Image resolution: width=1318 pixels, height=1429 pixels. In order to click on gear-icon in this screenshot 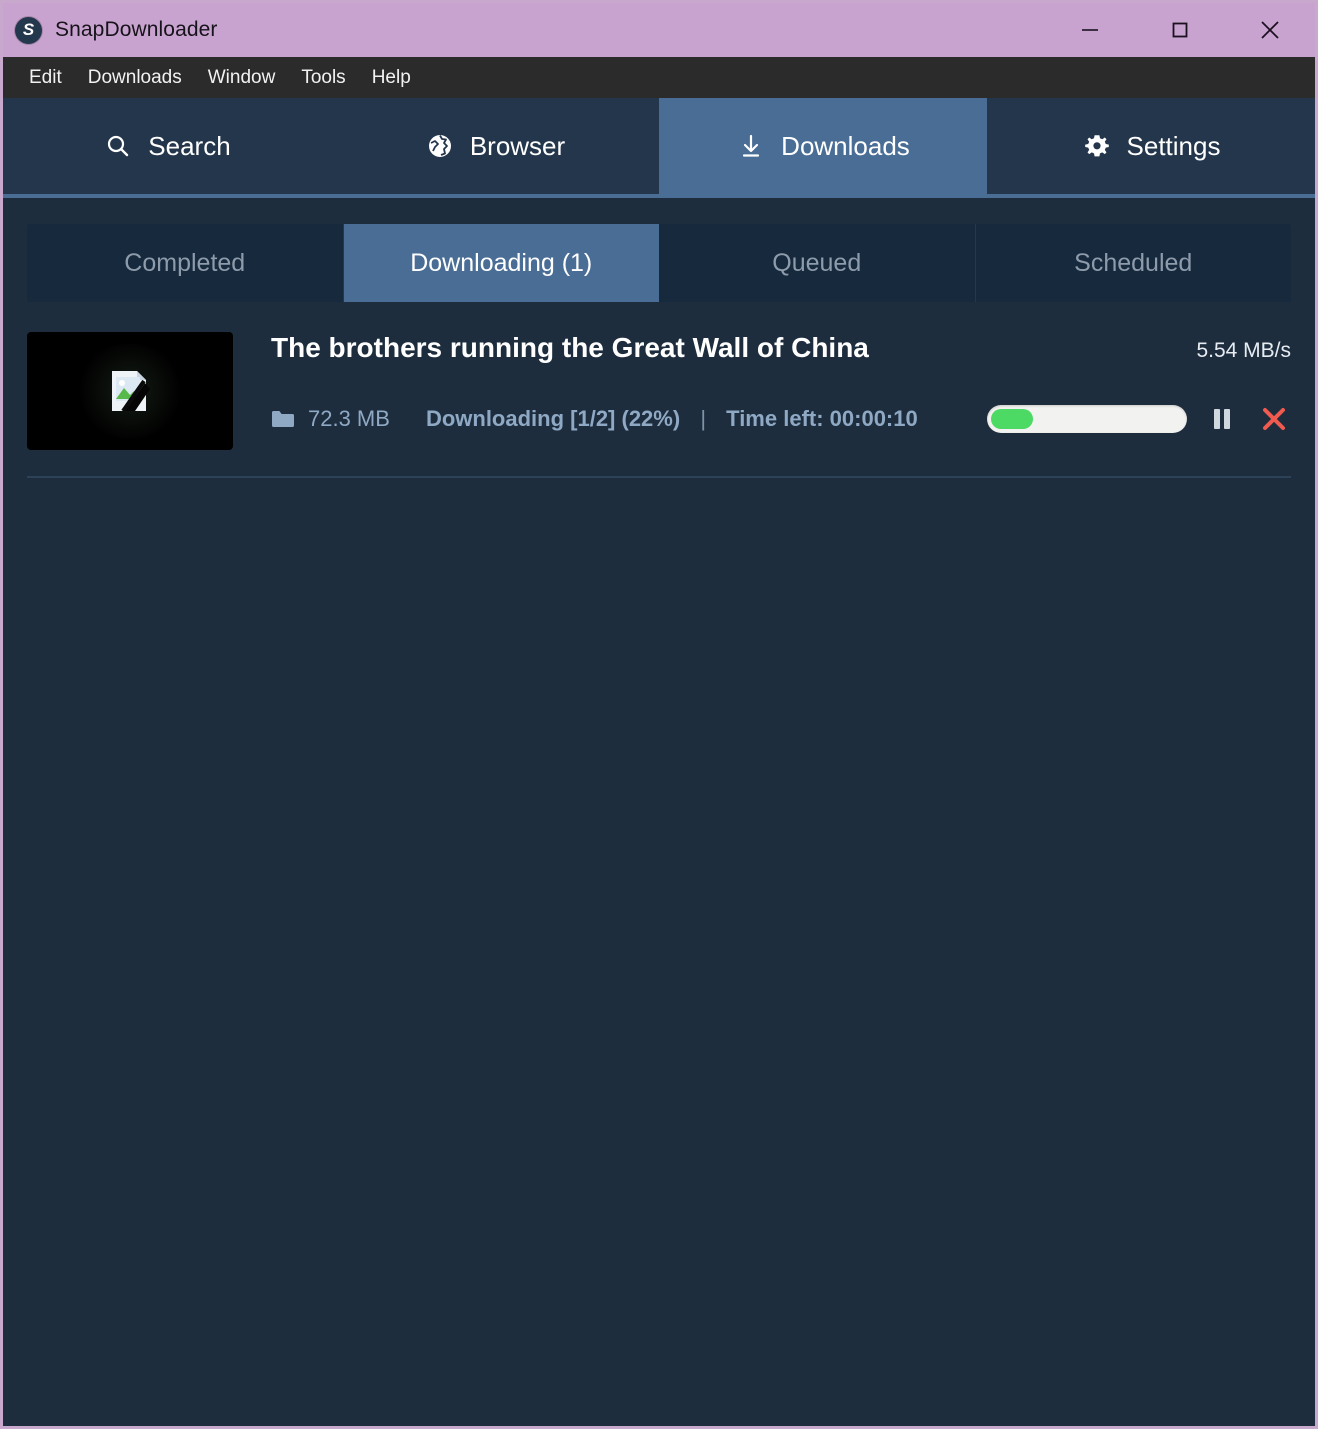, I will do `click(1097, 146)`.